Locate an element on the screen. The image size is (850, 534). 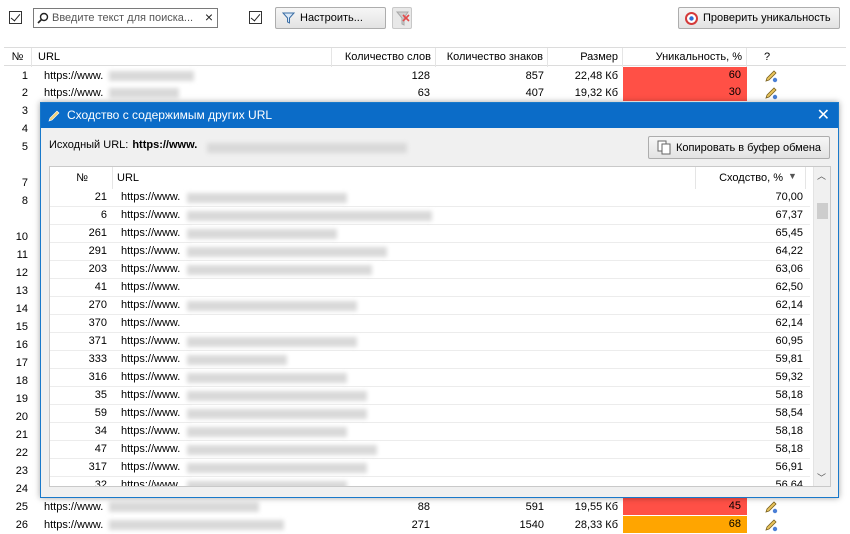
table-row: 32 https://www. 56,64 is located at coordinates (430, 482).